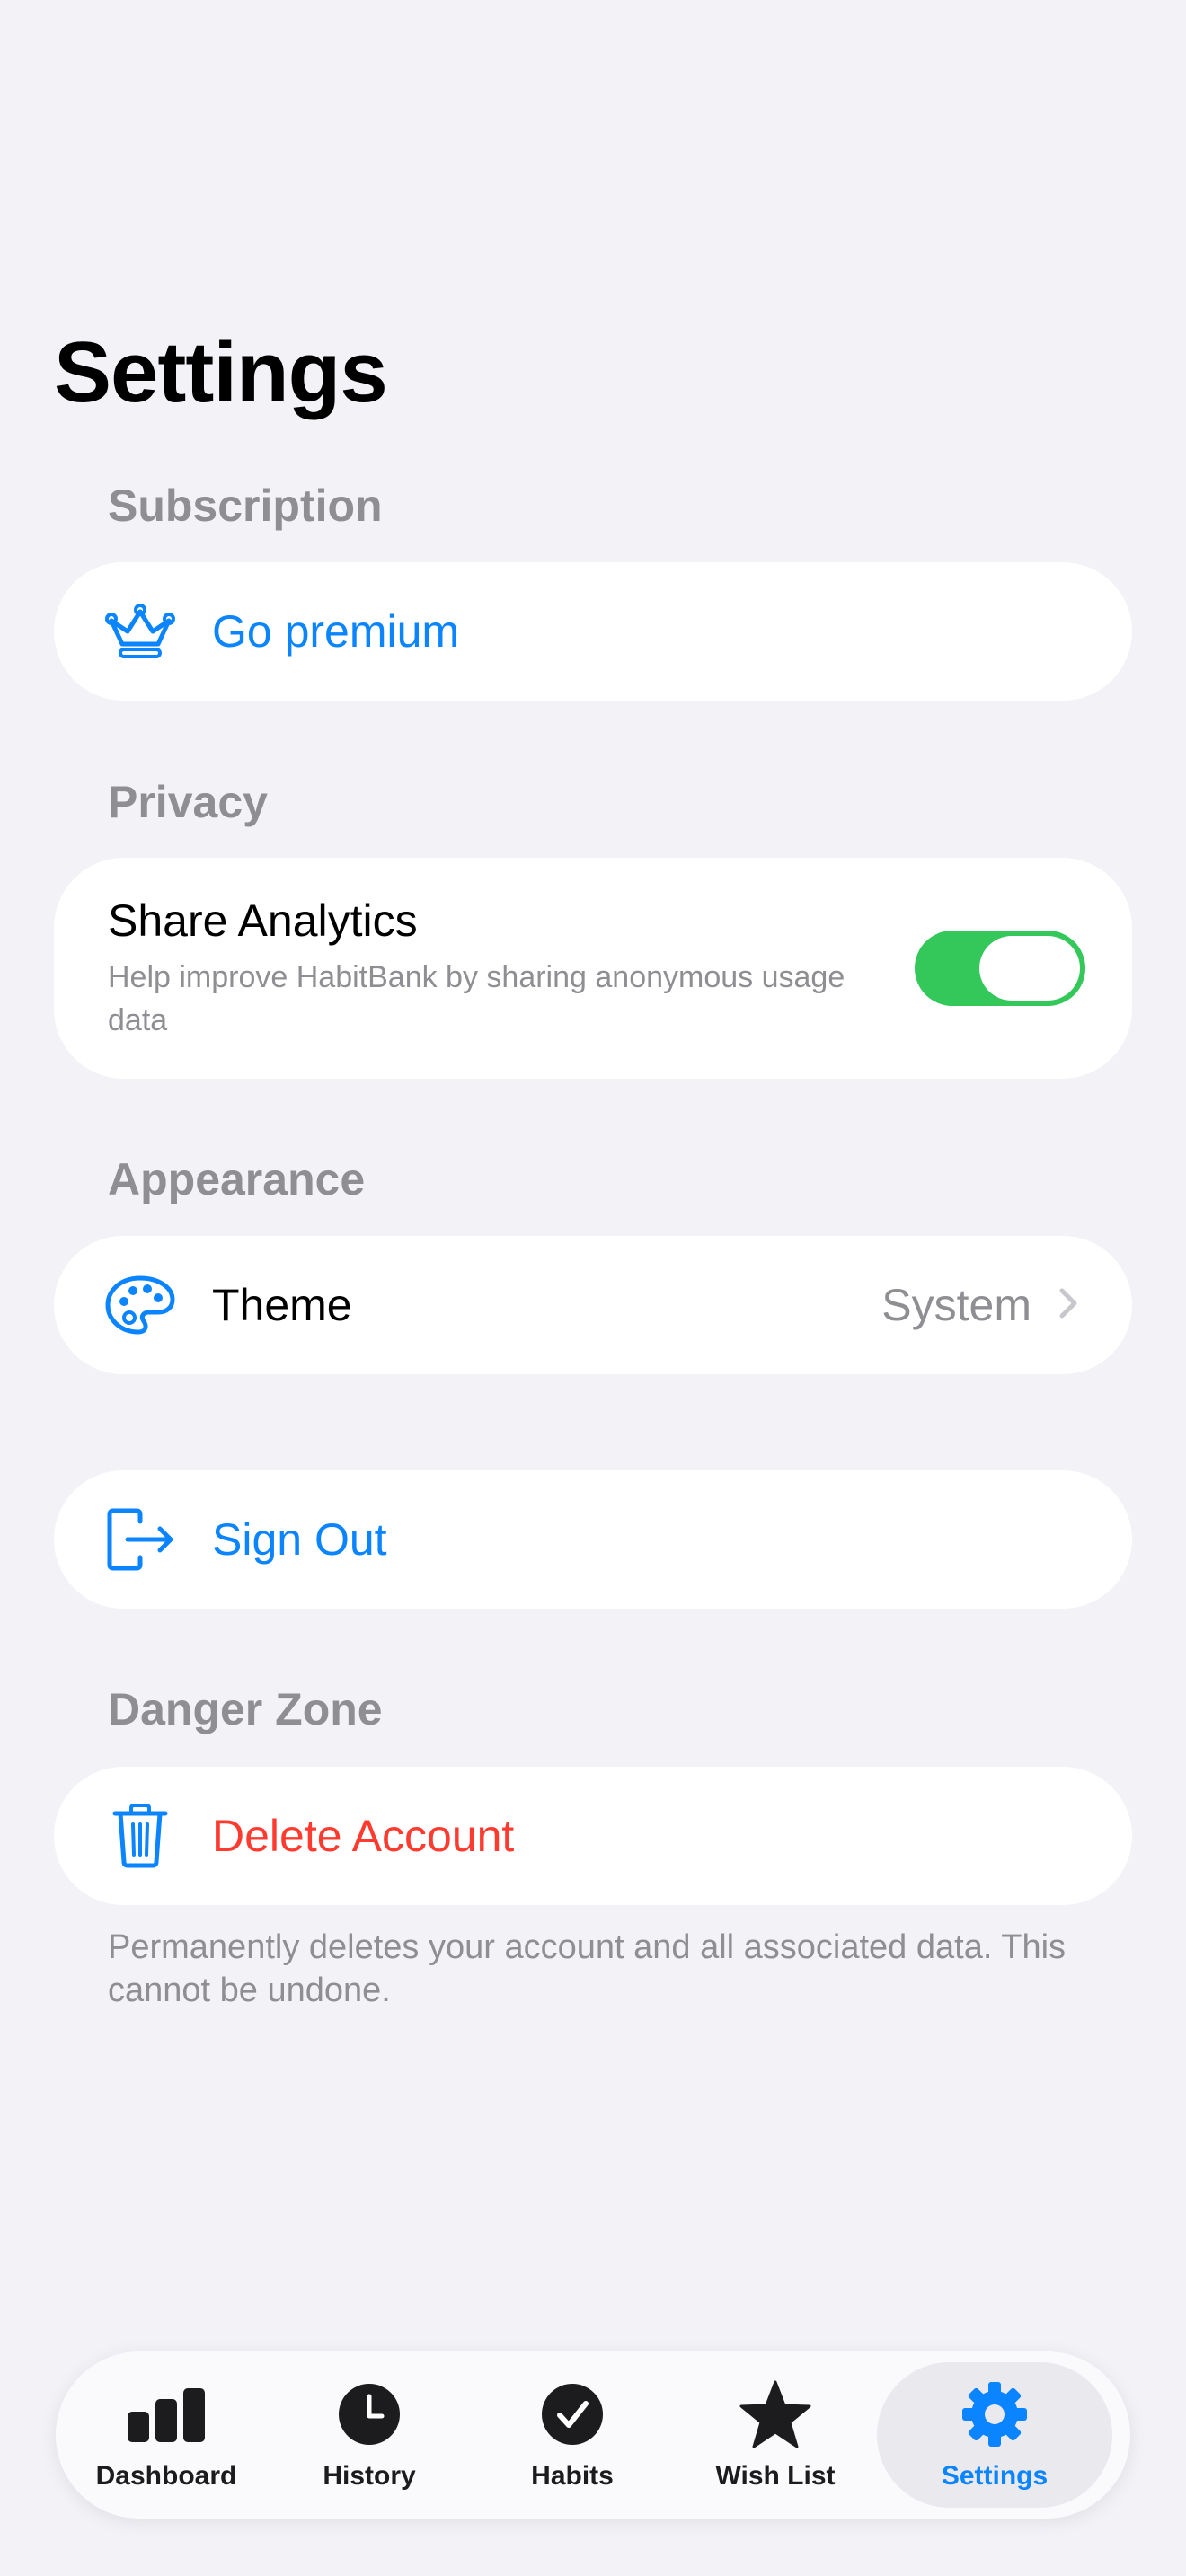 This screenshot has height=2576, width=1186. I want to click on share-analytics-toggle, so click(1000, 968).